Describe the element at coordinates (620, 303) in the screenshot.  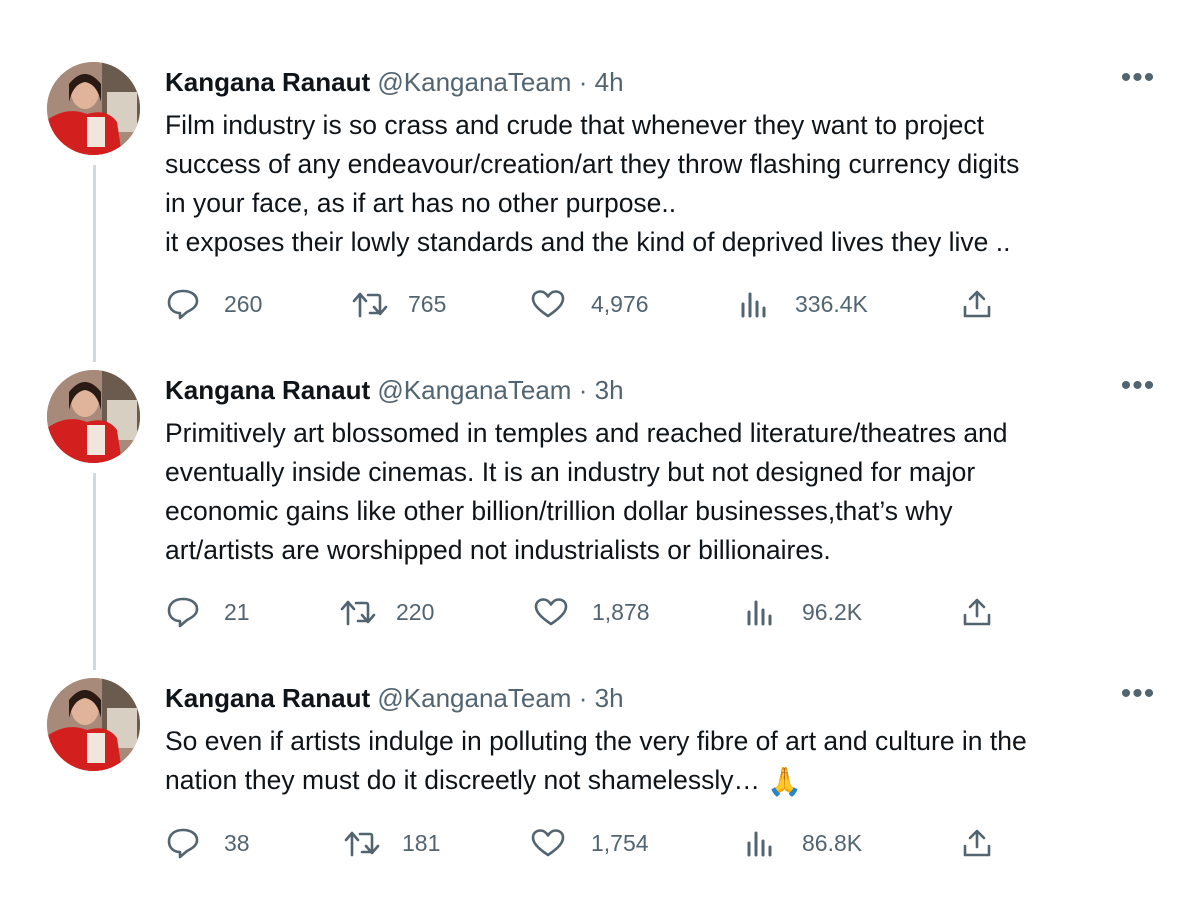
I see `like-count: 4,976` at that location.